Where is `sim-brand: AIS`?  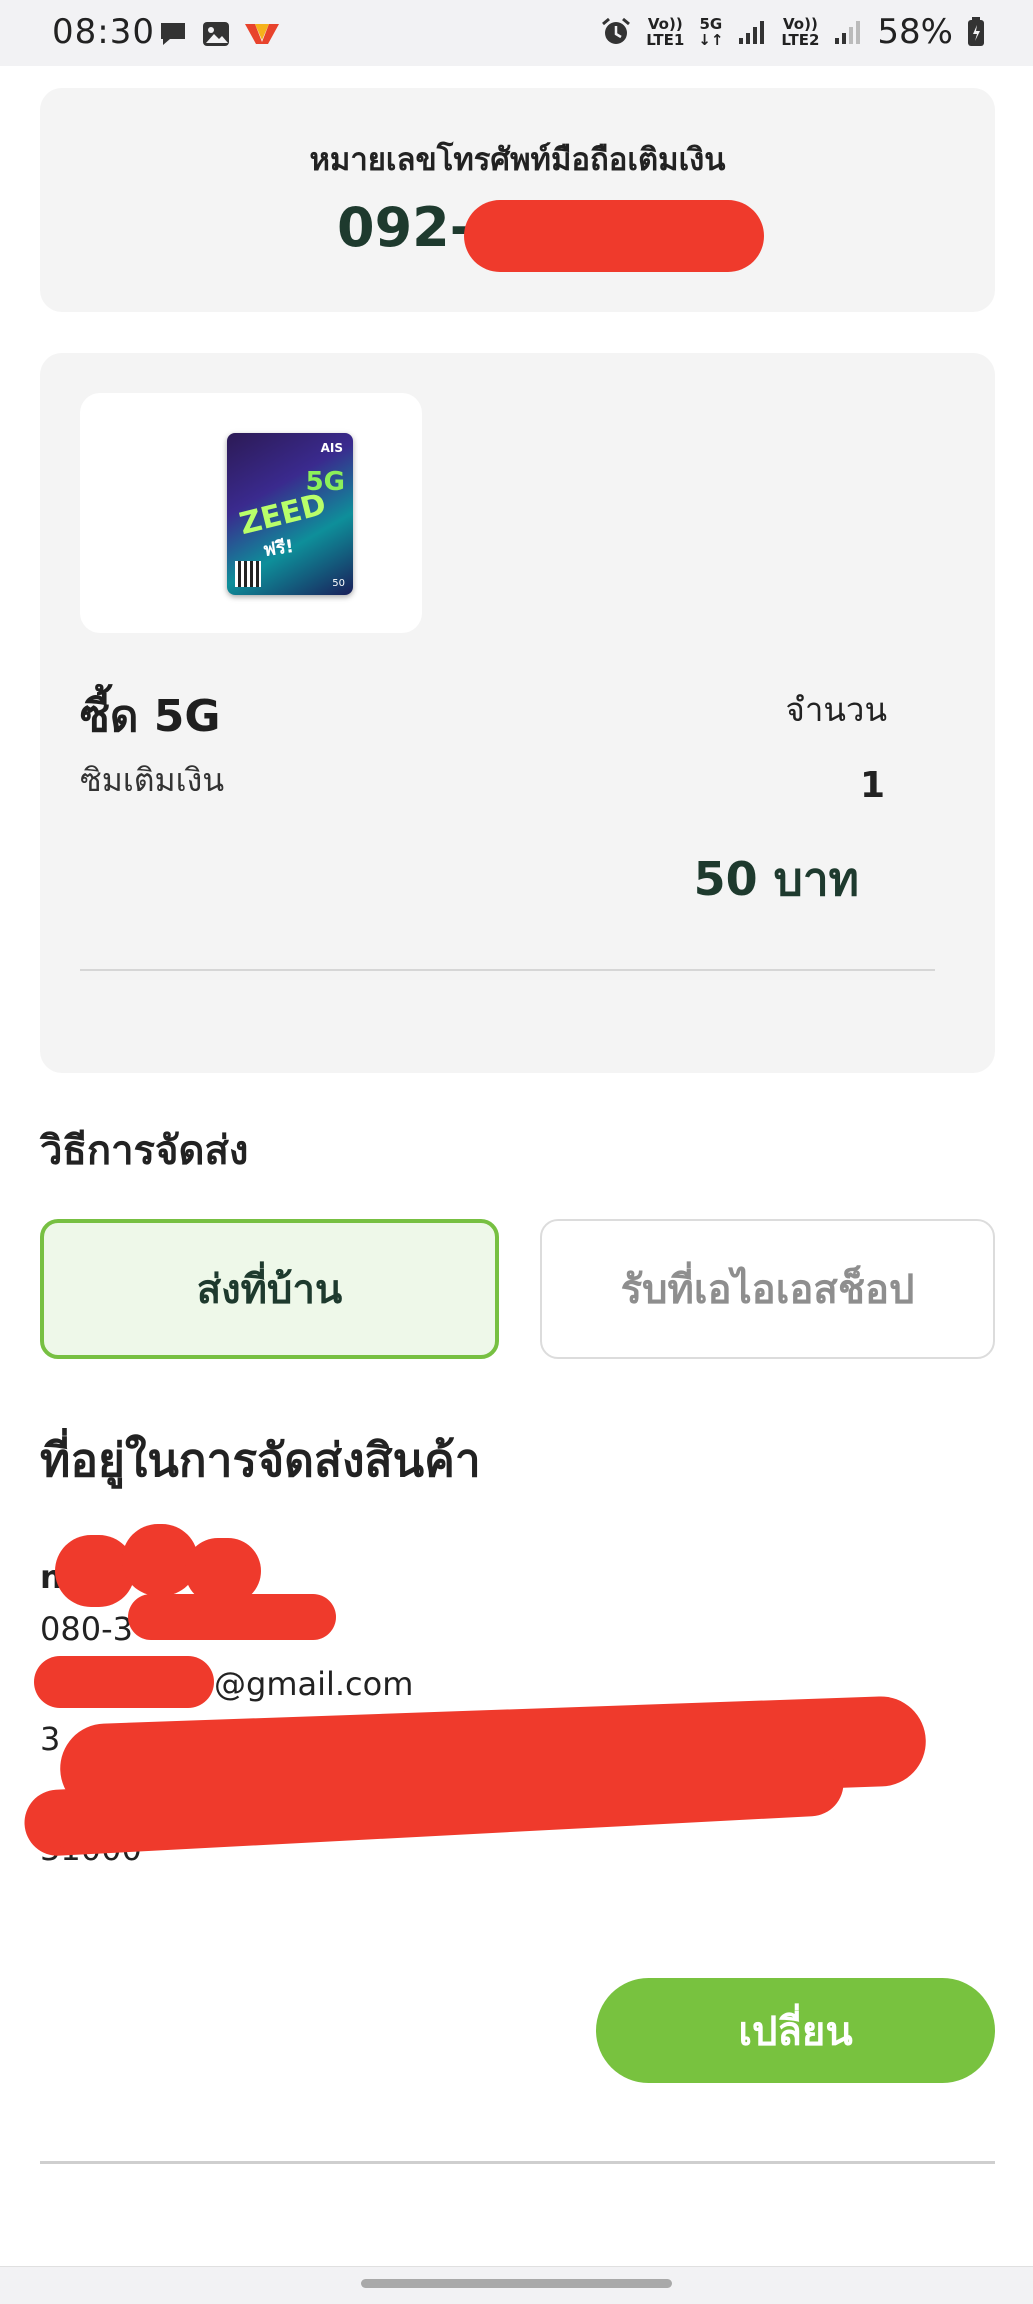 sim-brand: AIS is located at coordinates (331, 448).